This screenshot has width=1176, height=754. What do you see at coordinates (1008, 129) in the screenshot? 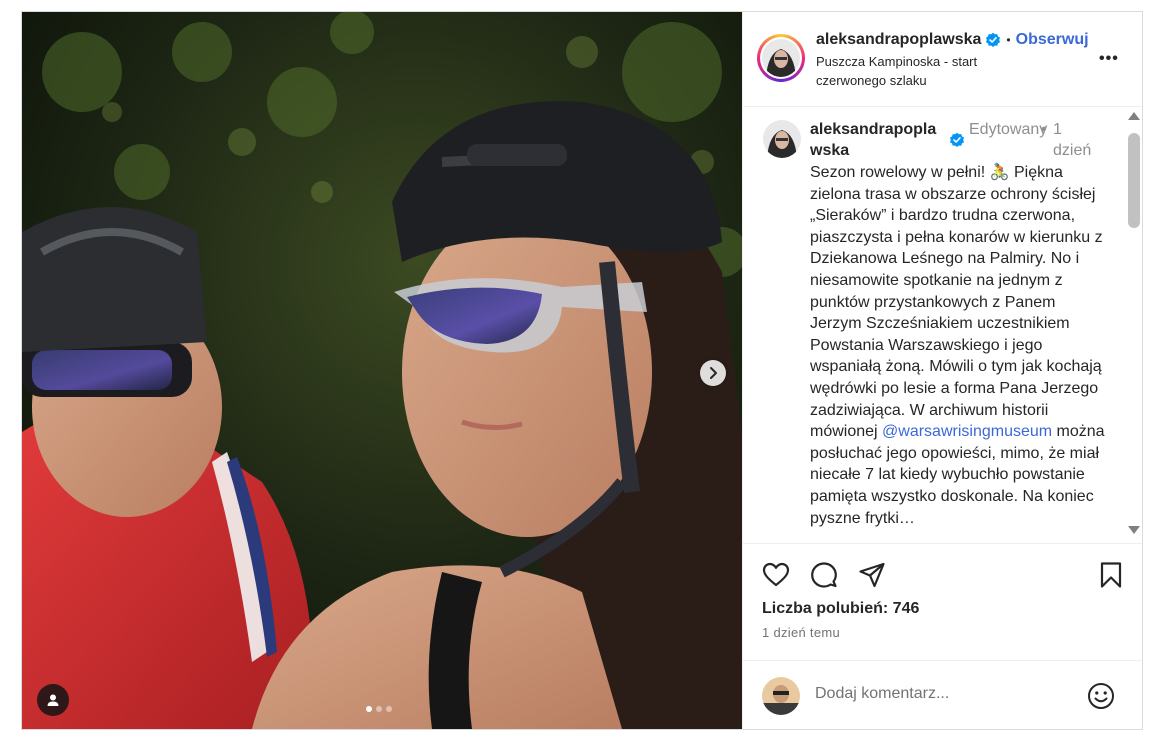
I see `edited-label: Edytowany` at bounding box center [1008, 129].